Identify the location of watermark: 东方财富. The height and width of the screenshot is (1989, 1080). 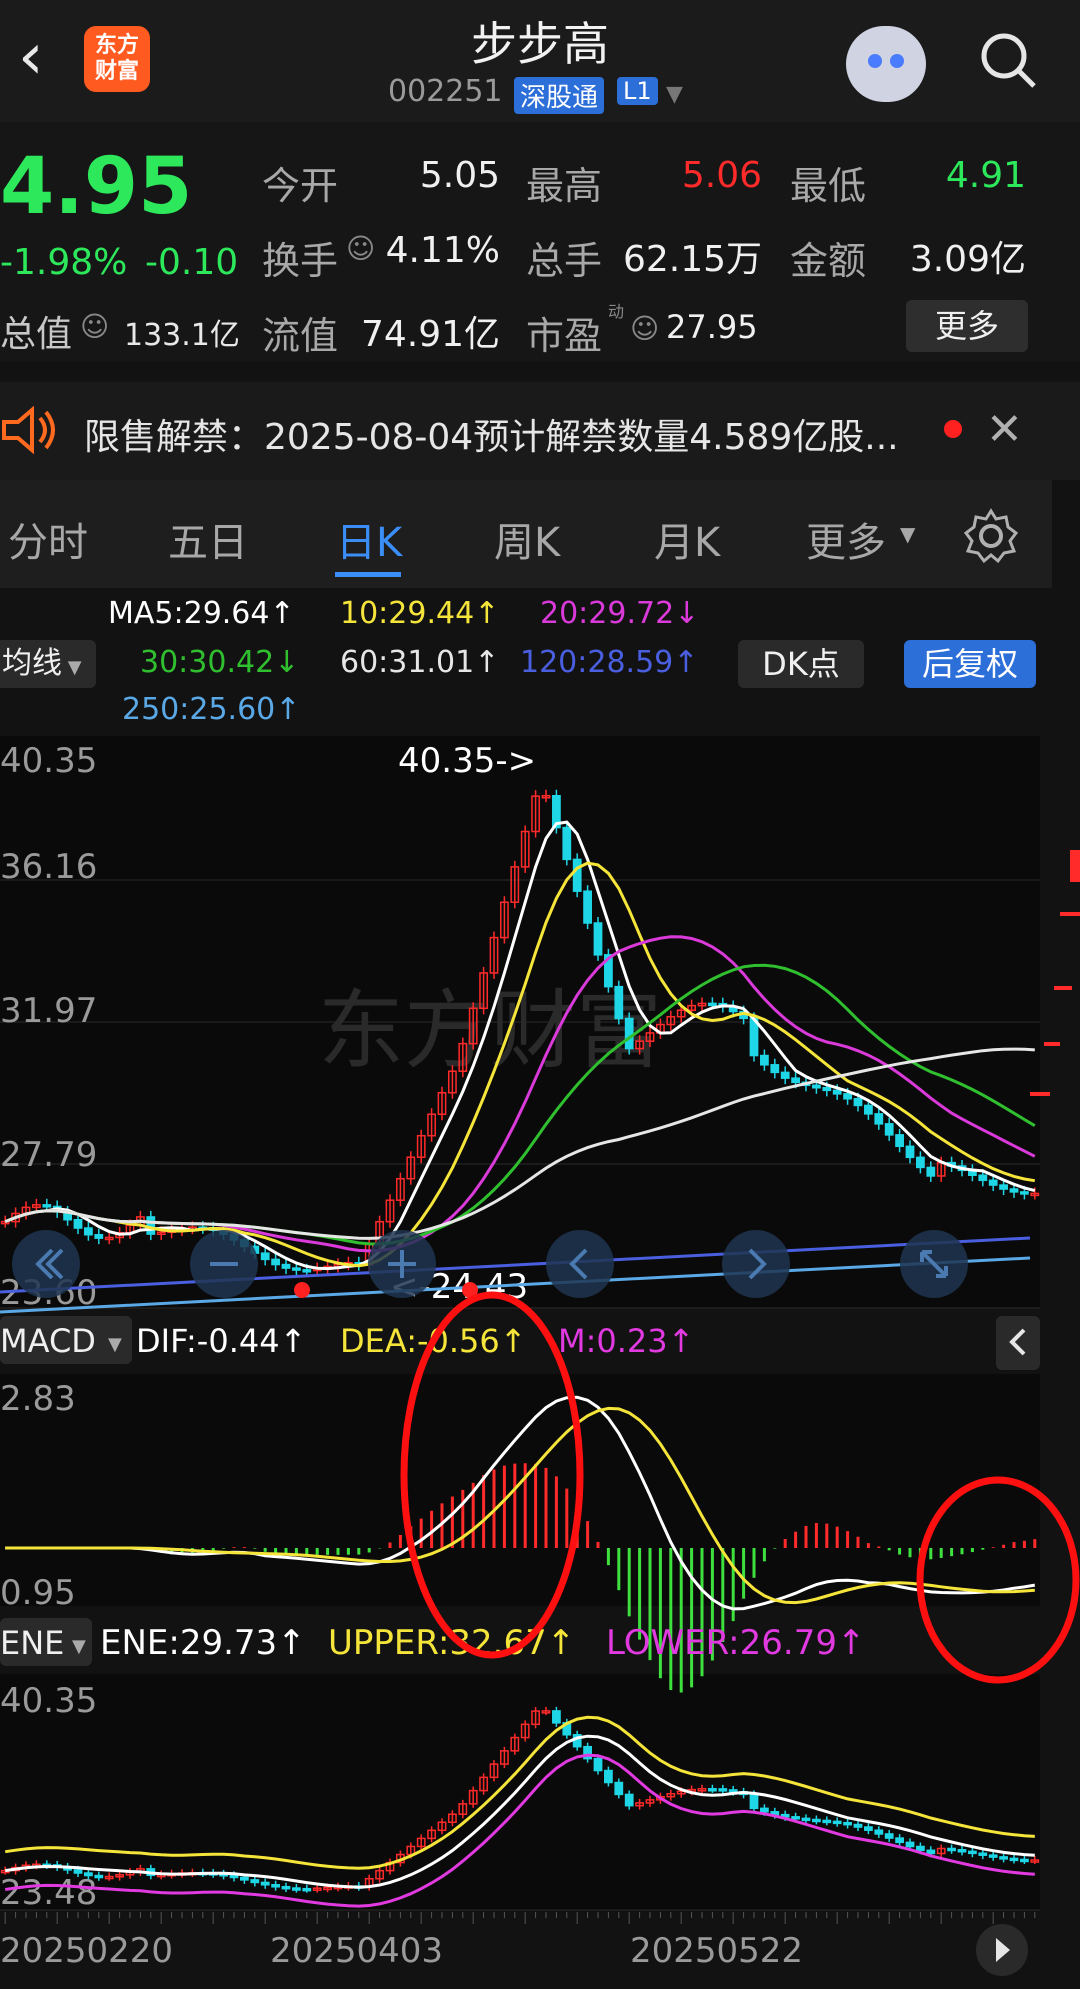
(490, 1031).